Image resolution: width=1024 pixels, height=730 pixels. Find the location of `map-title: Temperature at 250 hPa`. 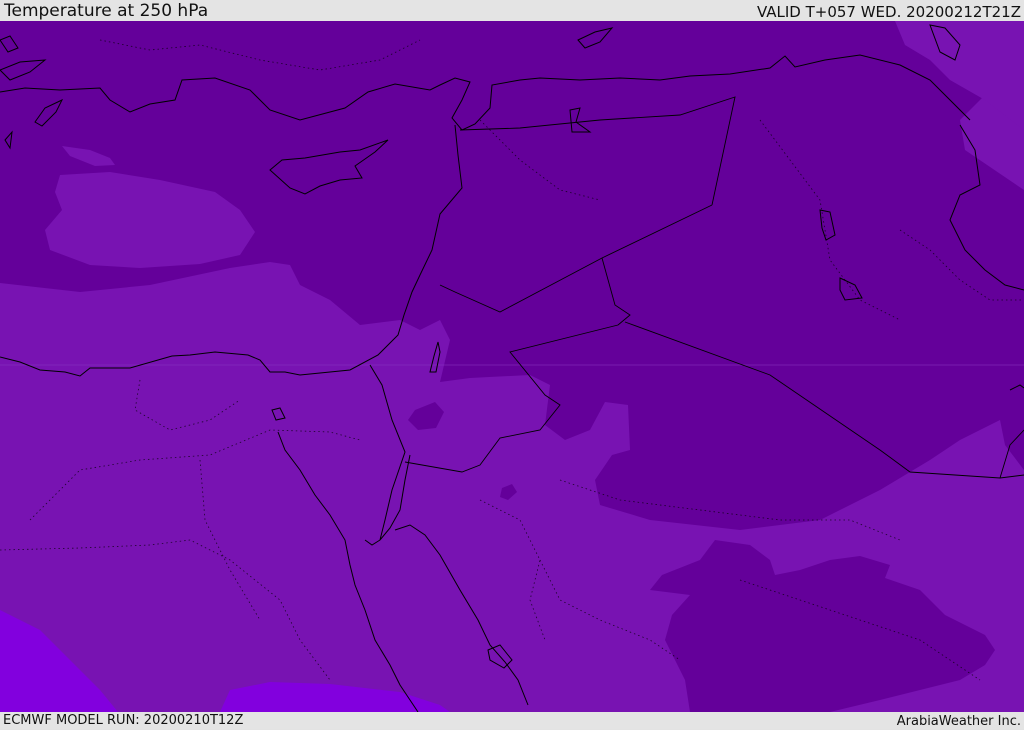

map-title: Temperature at 250 hPa is located at coordinates (106, 11).